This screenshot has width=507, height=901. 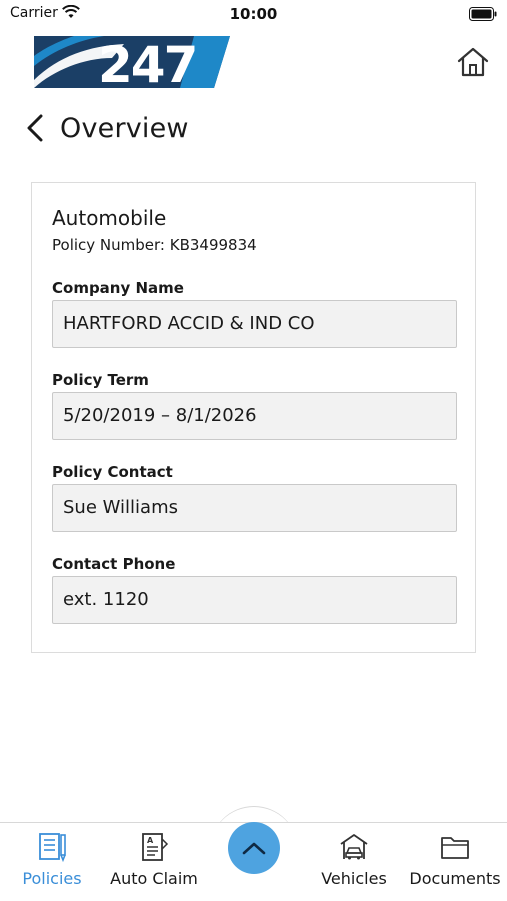 I want to click on battery-icon, so click(x=483, y=15).